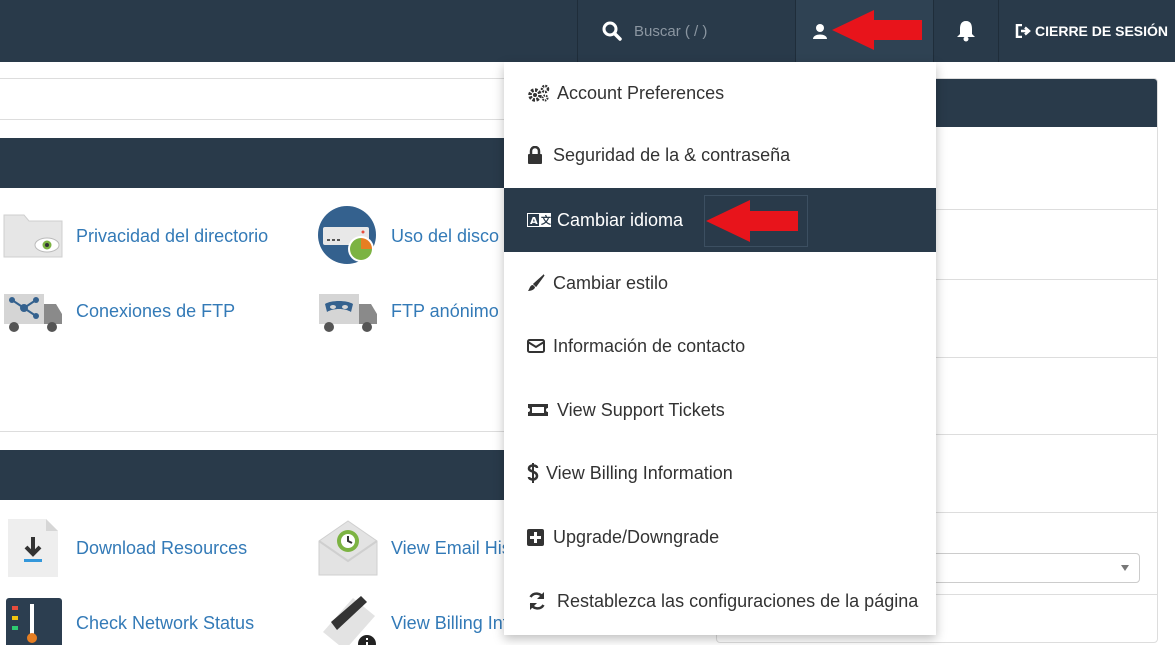 The image size is (1175, 645). I want to click on lock-icon, so click(535, 155).